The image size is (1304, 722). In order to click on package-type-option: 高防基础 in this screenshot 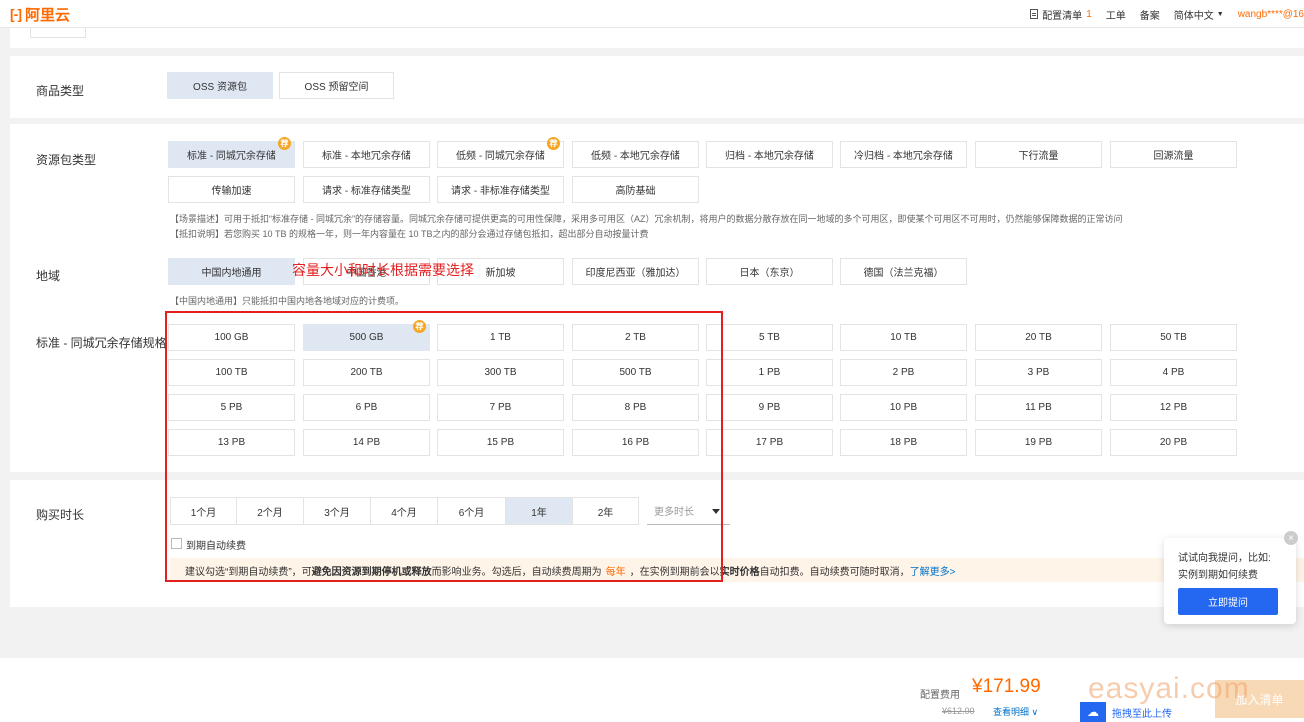, I will do `click(635, 189)`.